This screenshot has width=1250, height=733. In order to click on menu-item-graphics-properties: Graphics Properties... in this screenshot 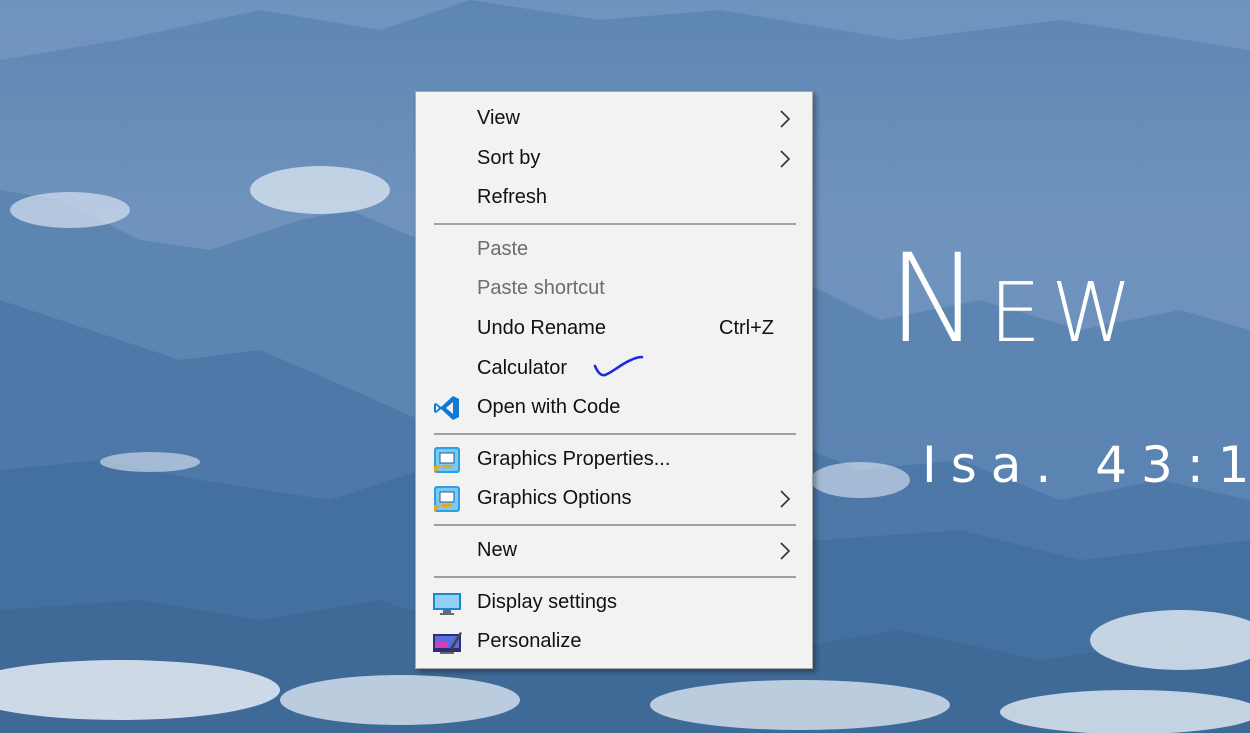, I will do `click(614, 459)`.